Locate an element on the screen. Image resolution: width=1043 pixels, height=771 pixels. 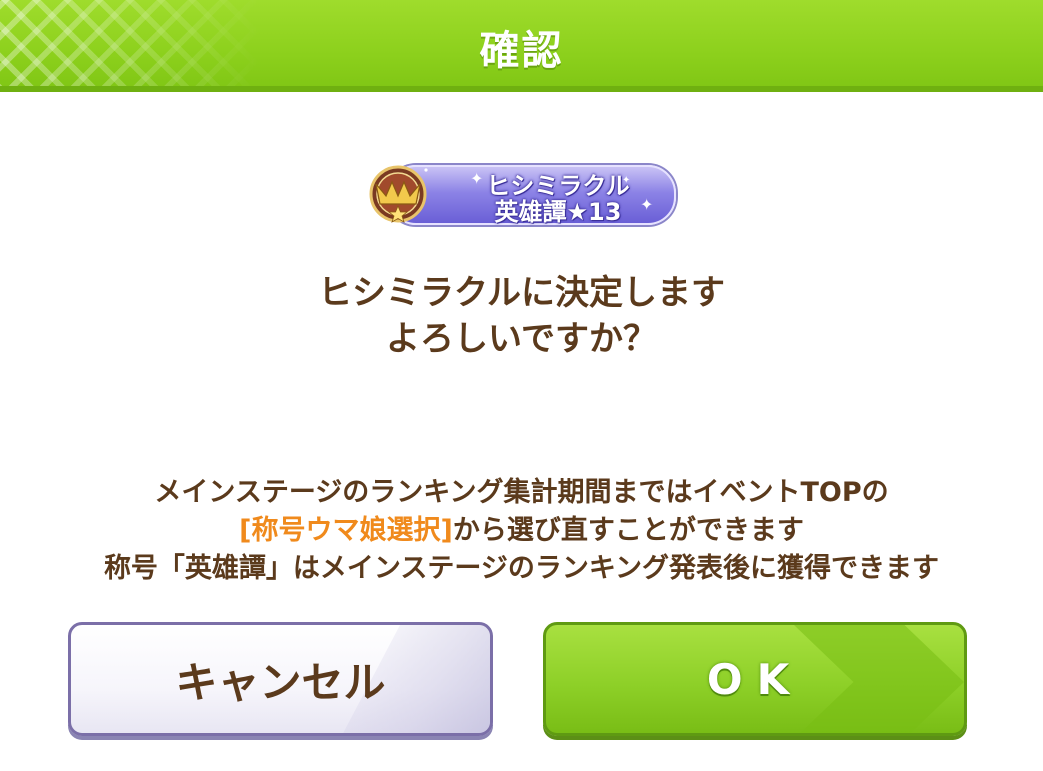
confirm-message-line1: ヒシミラクルに決定します is located at coordinates (521, 293).